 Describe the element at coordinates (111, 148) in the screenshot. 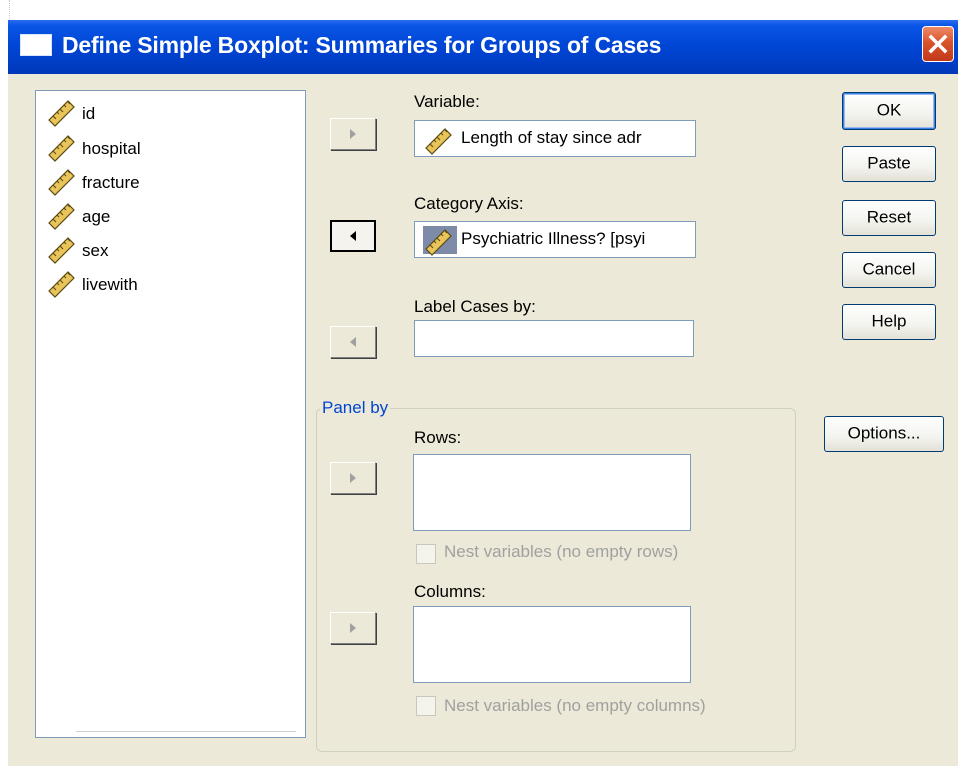

I see `list-item-label: hospital` at that location.